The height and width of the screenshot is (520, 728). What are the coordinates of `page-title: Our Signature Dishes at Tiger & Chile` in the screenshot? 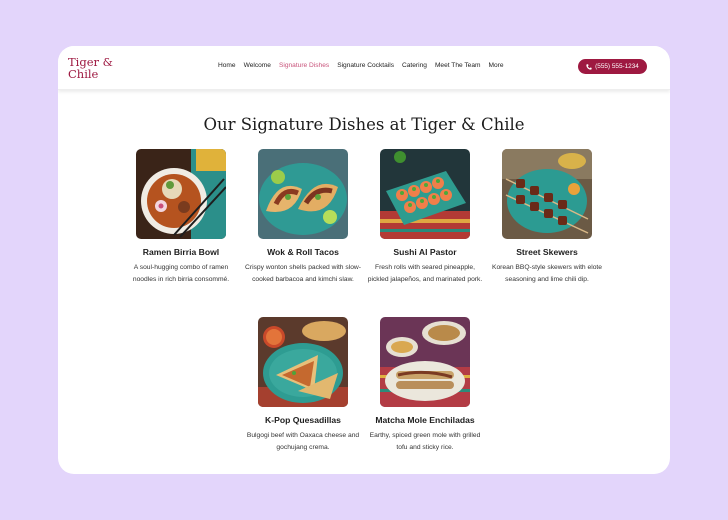 It's located at (364, 124).